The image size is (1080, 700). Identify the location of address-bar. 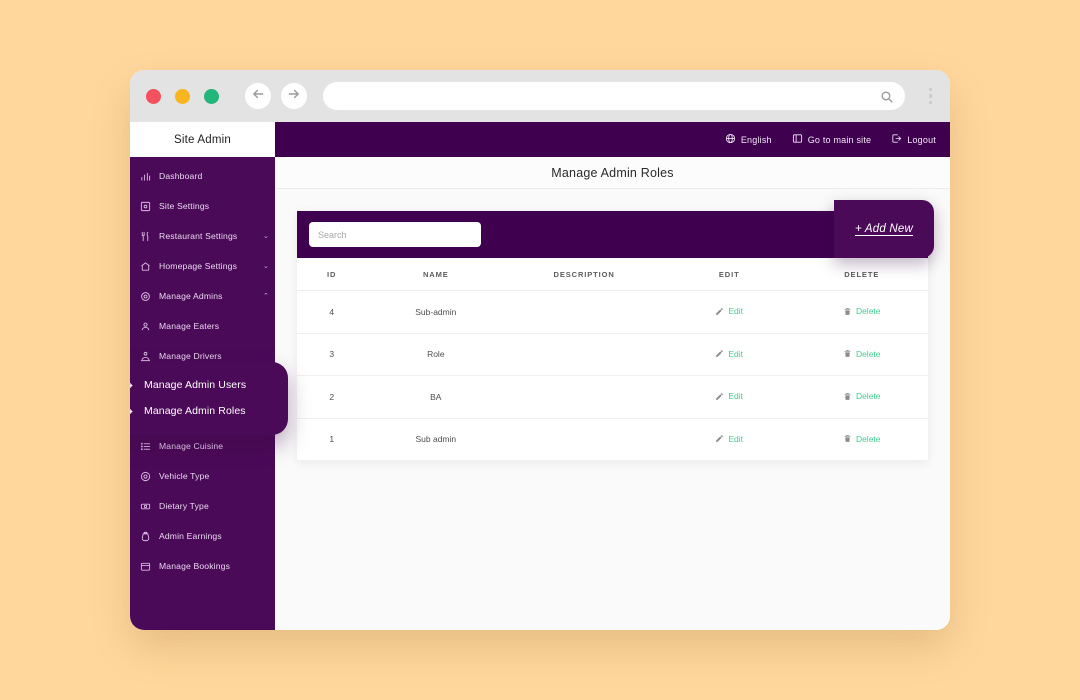
(614, 96).